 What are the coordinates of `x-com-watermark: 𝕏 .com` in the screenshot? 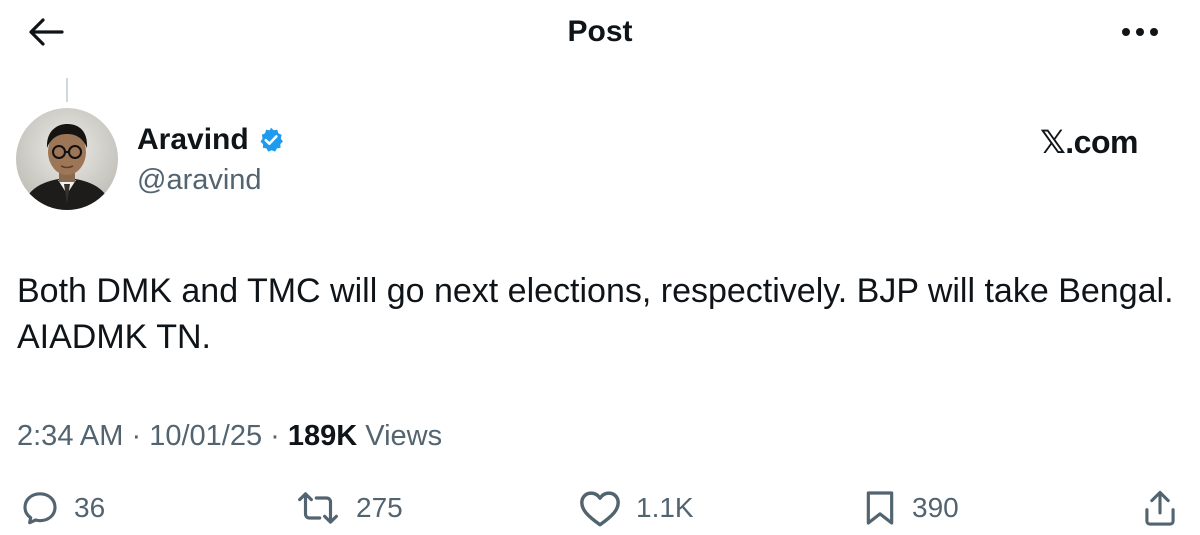 It's located at (1110, 142).